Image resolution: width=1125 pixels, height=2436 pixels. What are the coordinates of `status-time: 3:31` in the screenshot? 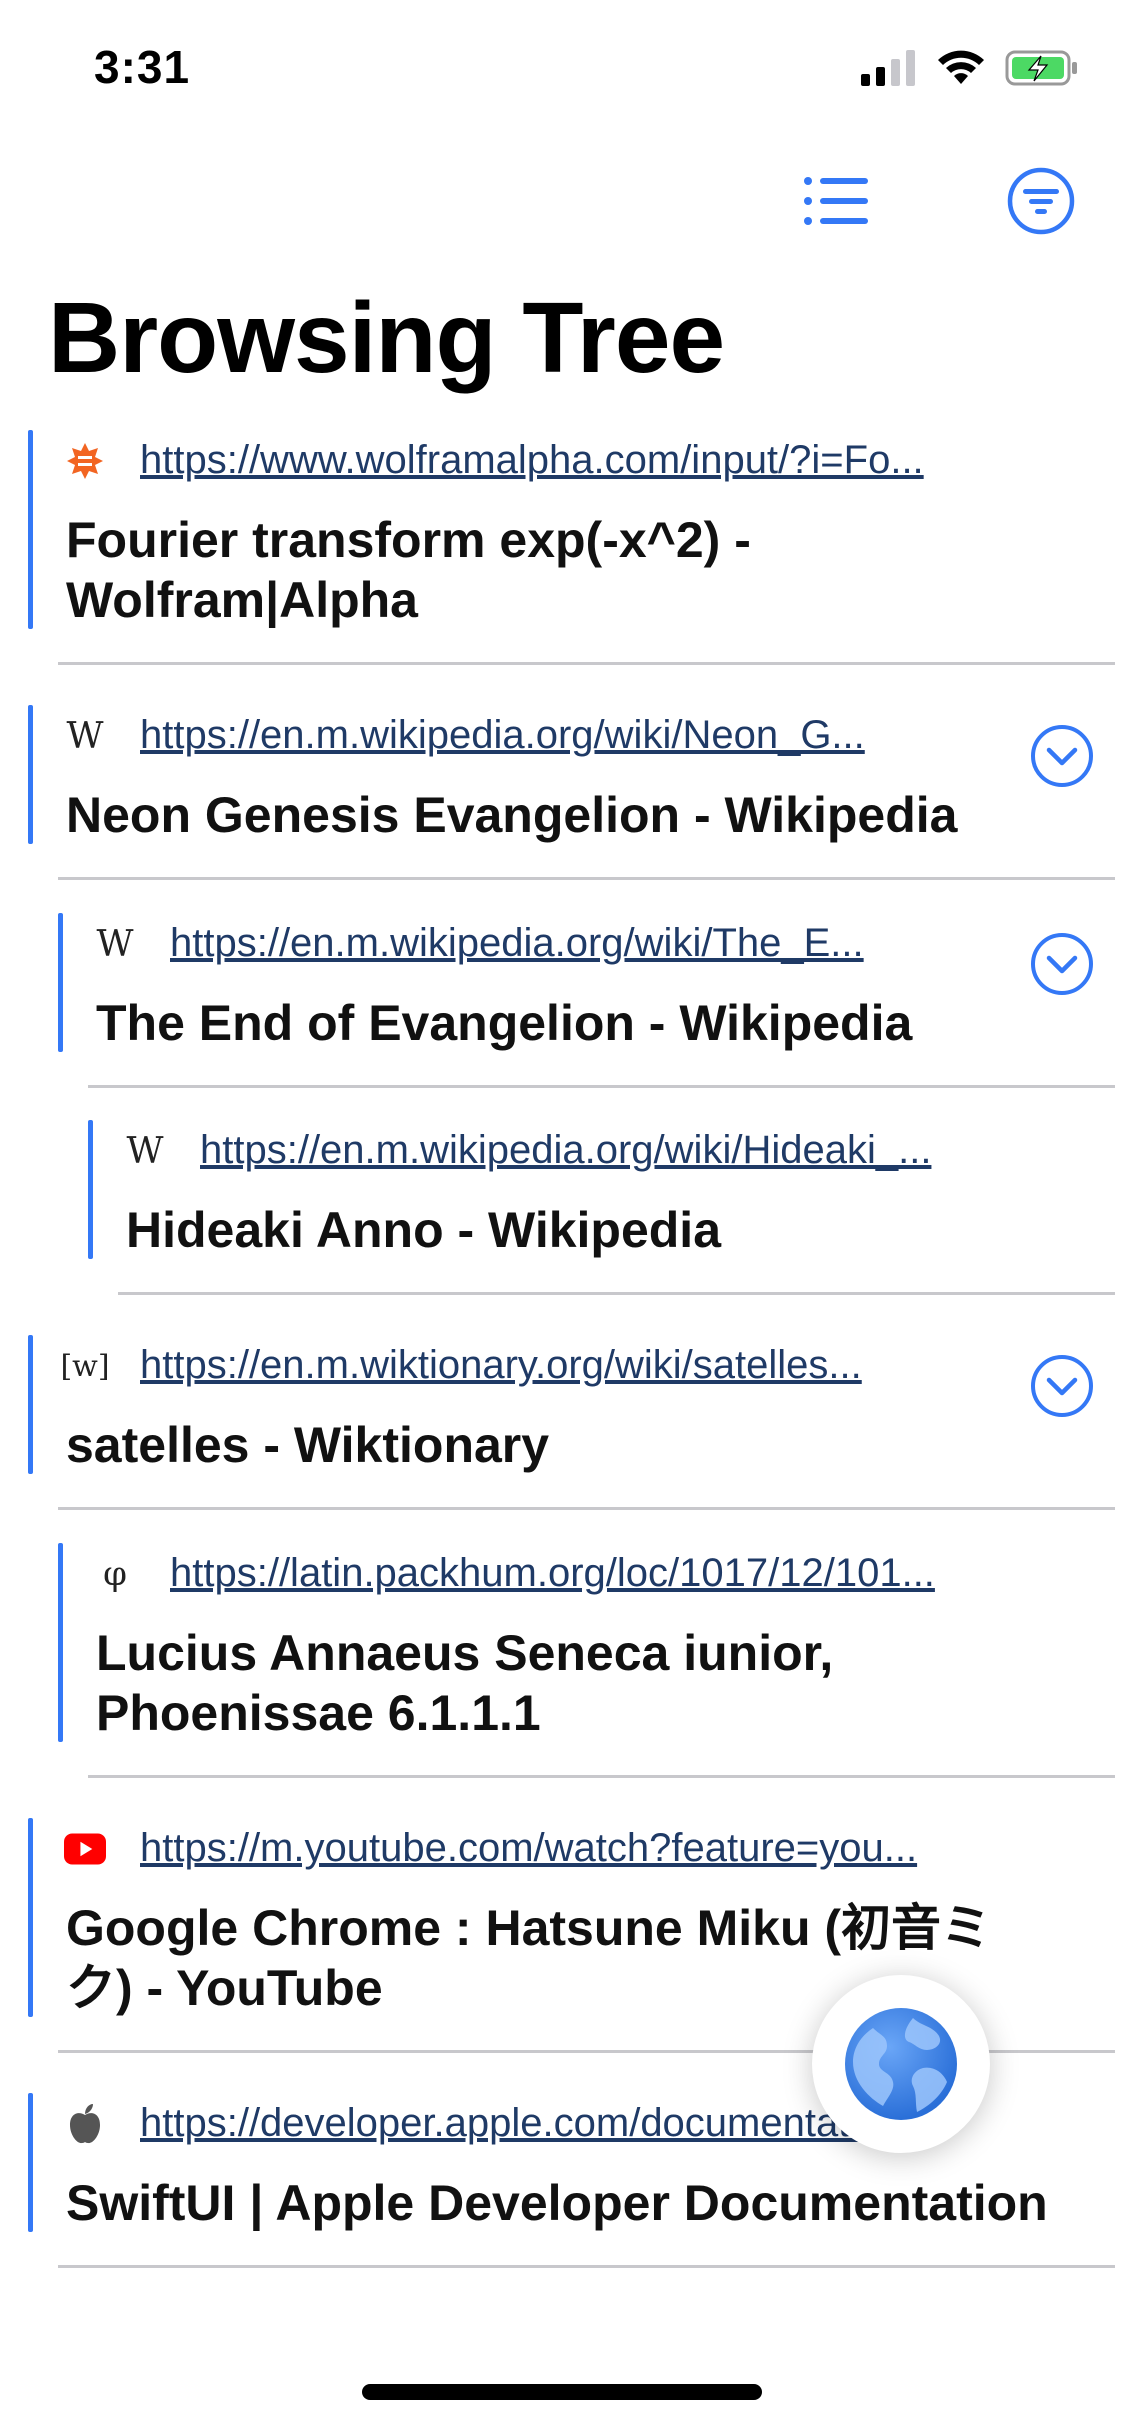 It's located at (142, 67).